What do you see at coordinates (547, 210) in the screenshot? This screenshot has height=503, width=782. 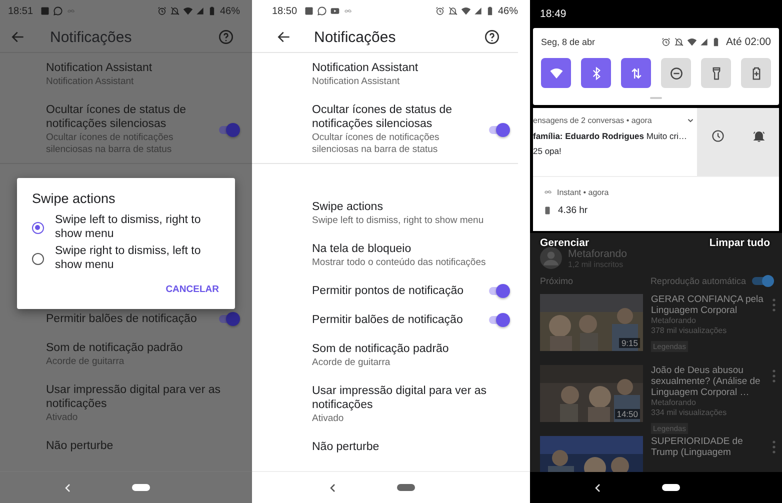 I see `phone-icon` at bounding box center [547, 210].